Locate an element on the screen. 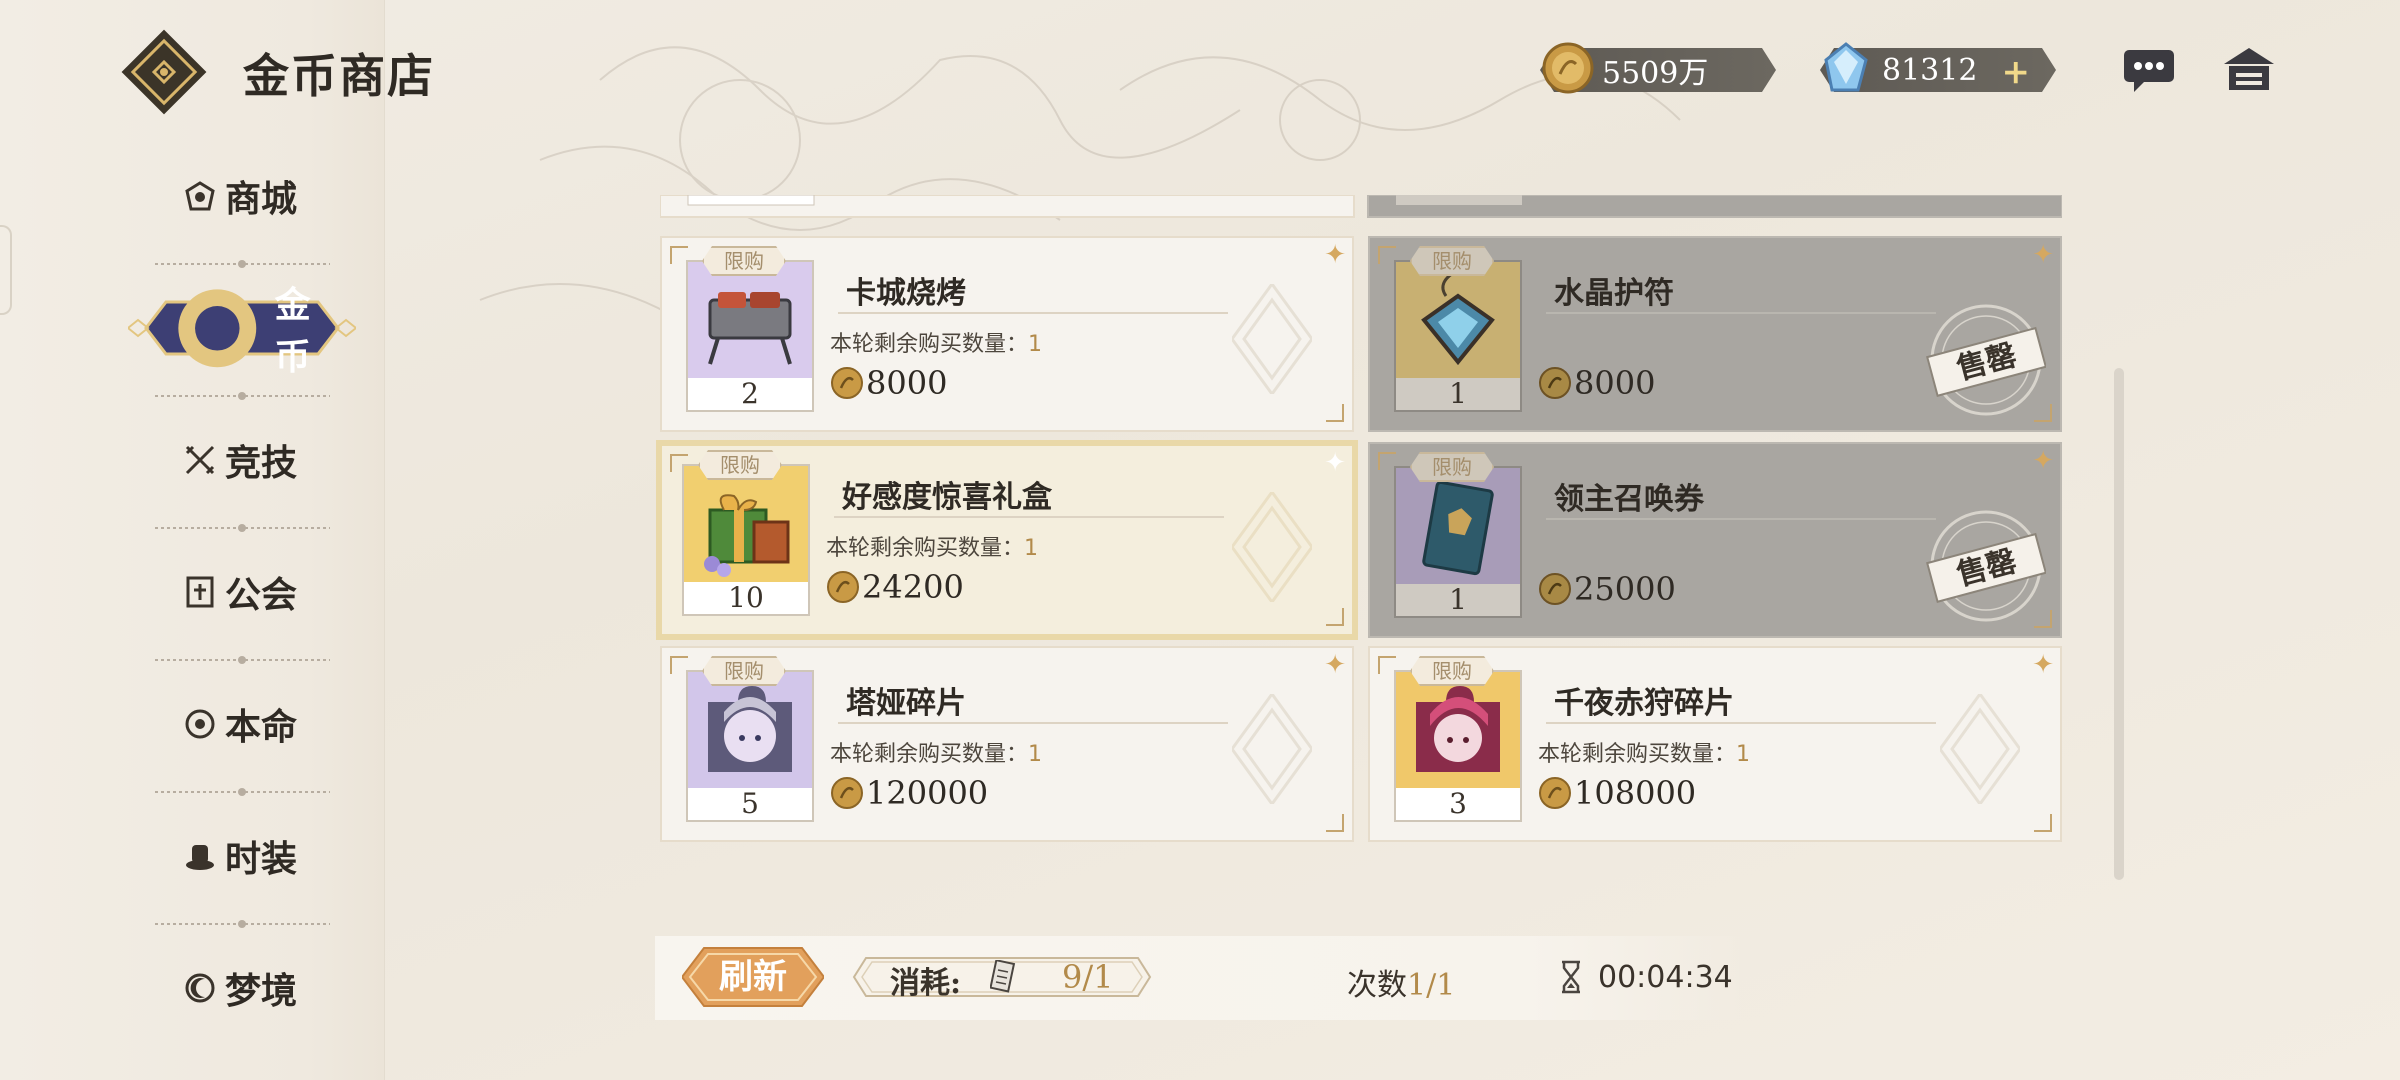 This screenshot has width=2400, height=1080. item-thumbnail: 3 is located at coordinates (1458, 746).